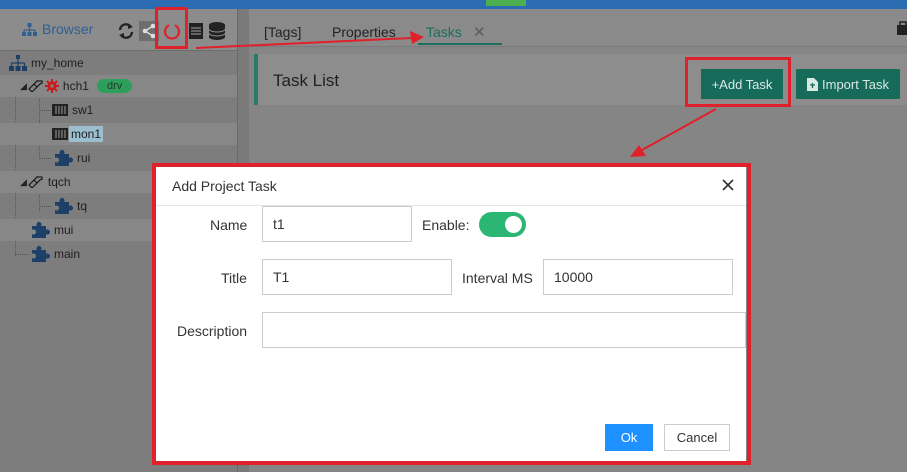  Describe the element at coordinates (82, 206) in the screenshot. I see `tree-node-label: tq` at that location.